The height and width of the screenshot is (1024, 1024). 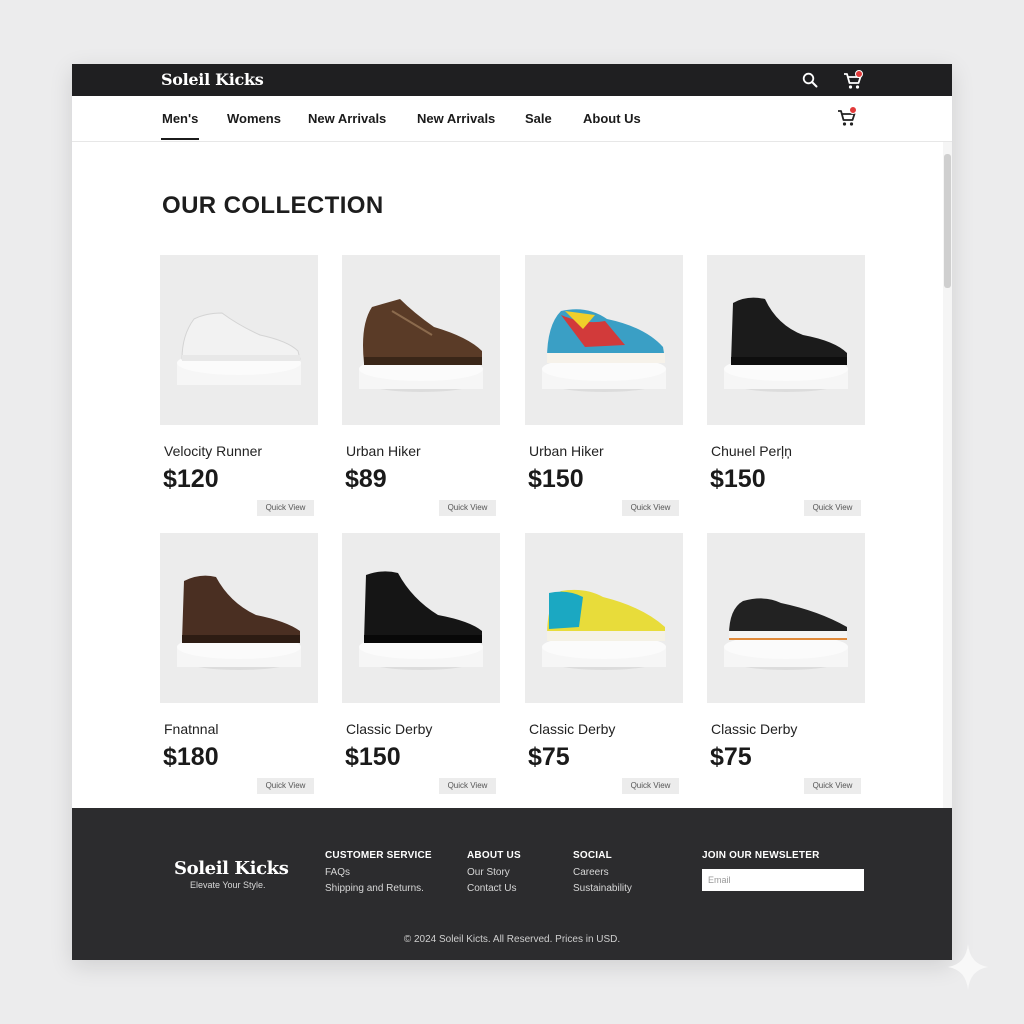 What do you see at coordinates (456, 118) in the screenshot?
I see `nav-item-new-arrivals-2: New Arrivals` at bounding box center [456, 118].